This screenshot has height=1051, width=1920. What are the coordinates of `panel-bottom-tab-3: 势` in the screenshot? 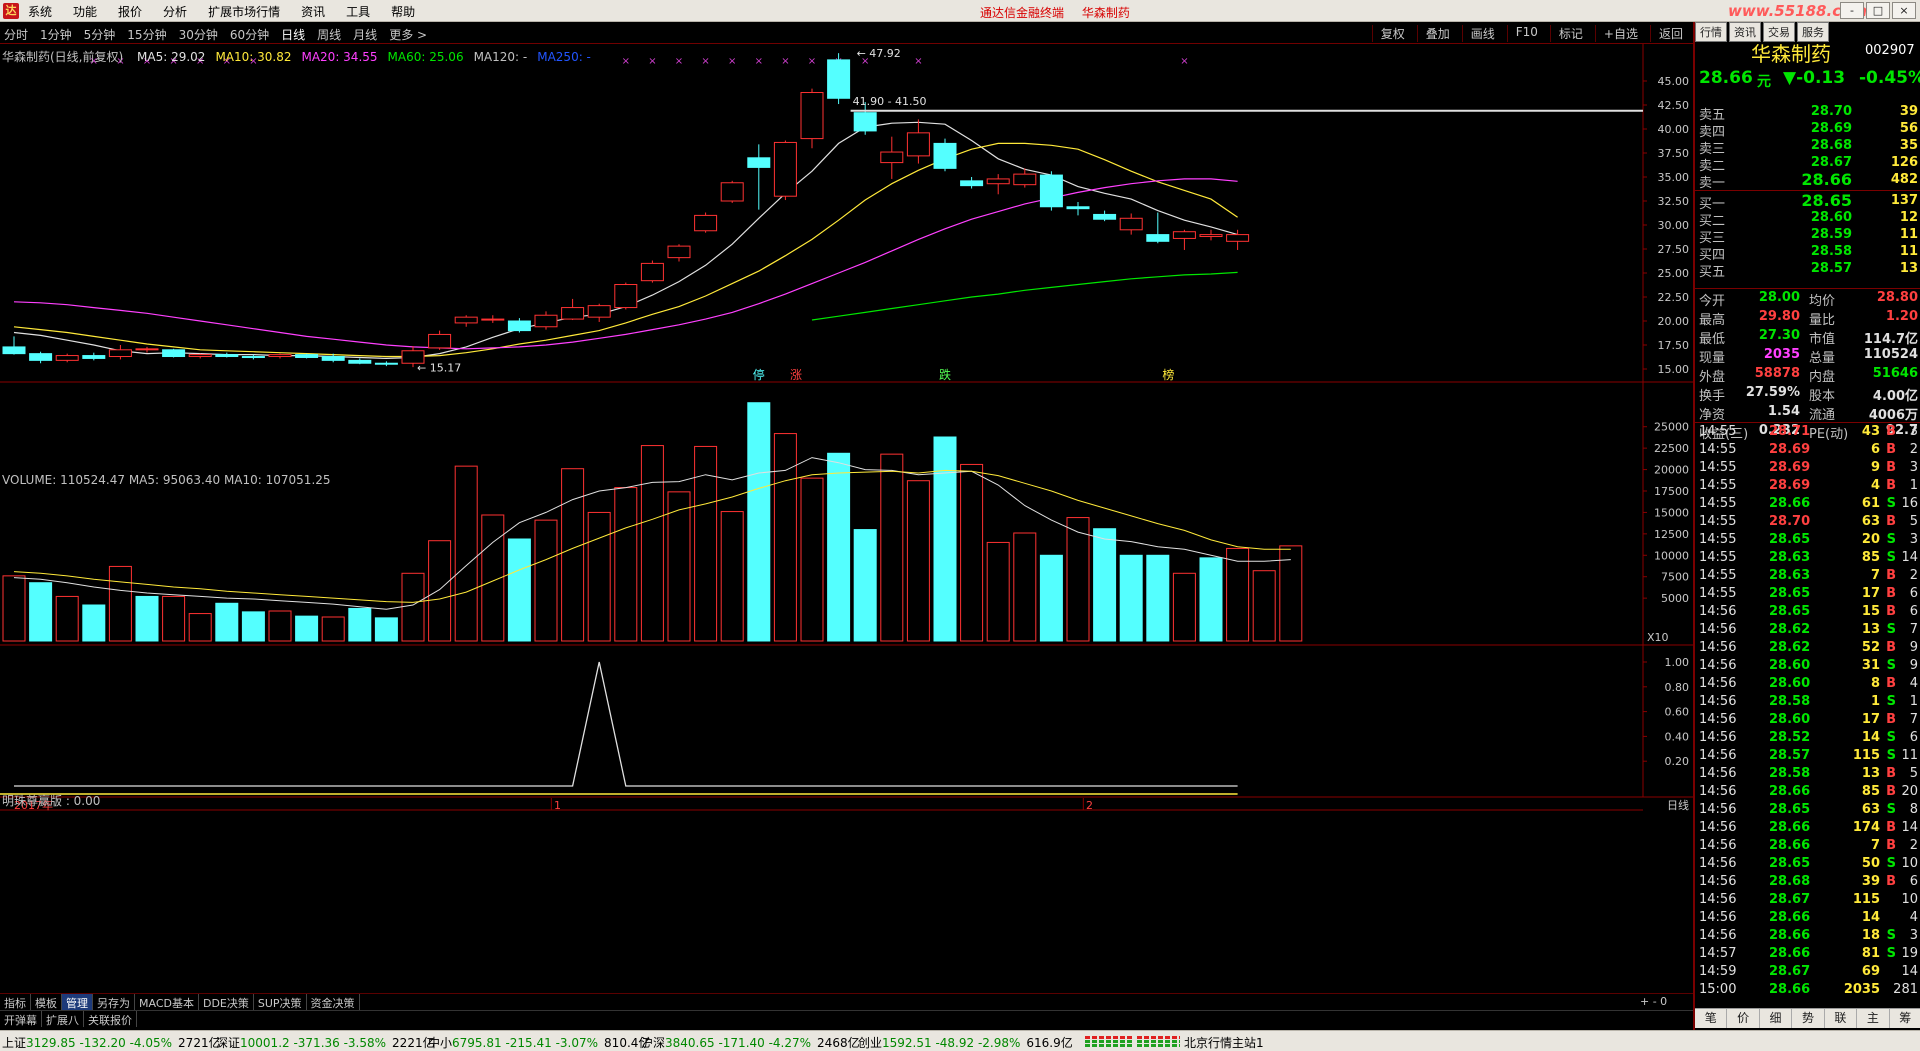 It's located at (1808, 1018).